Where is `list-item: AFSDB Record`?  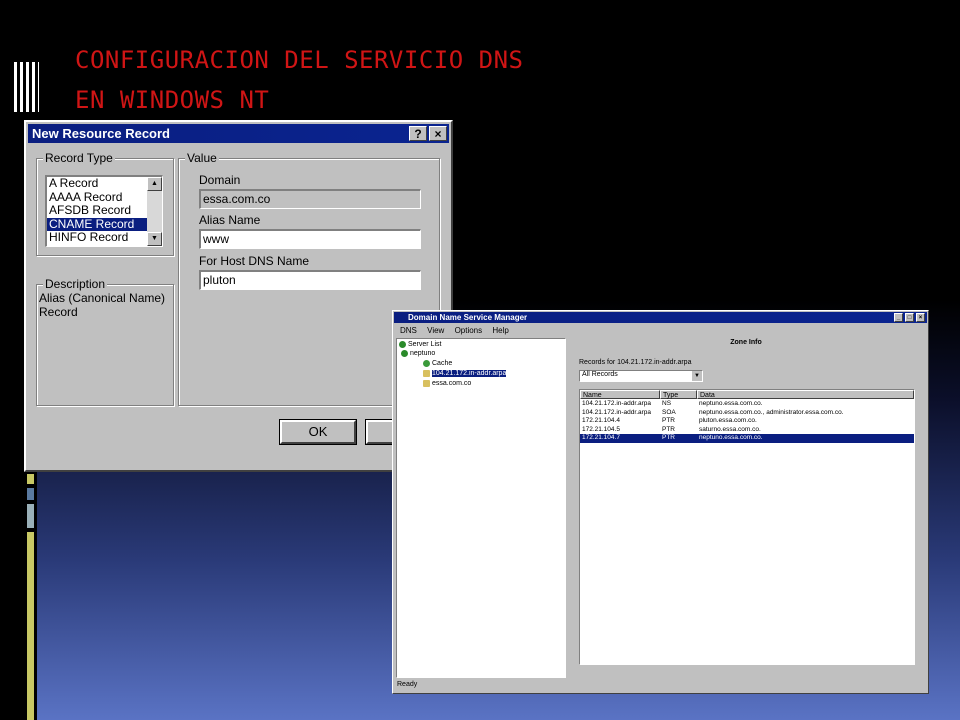 list-item: AFSDB Record is located at coordinates (104, 210).